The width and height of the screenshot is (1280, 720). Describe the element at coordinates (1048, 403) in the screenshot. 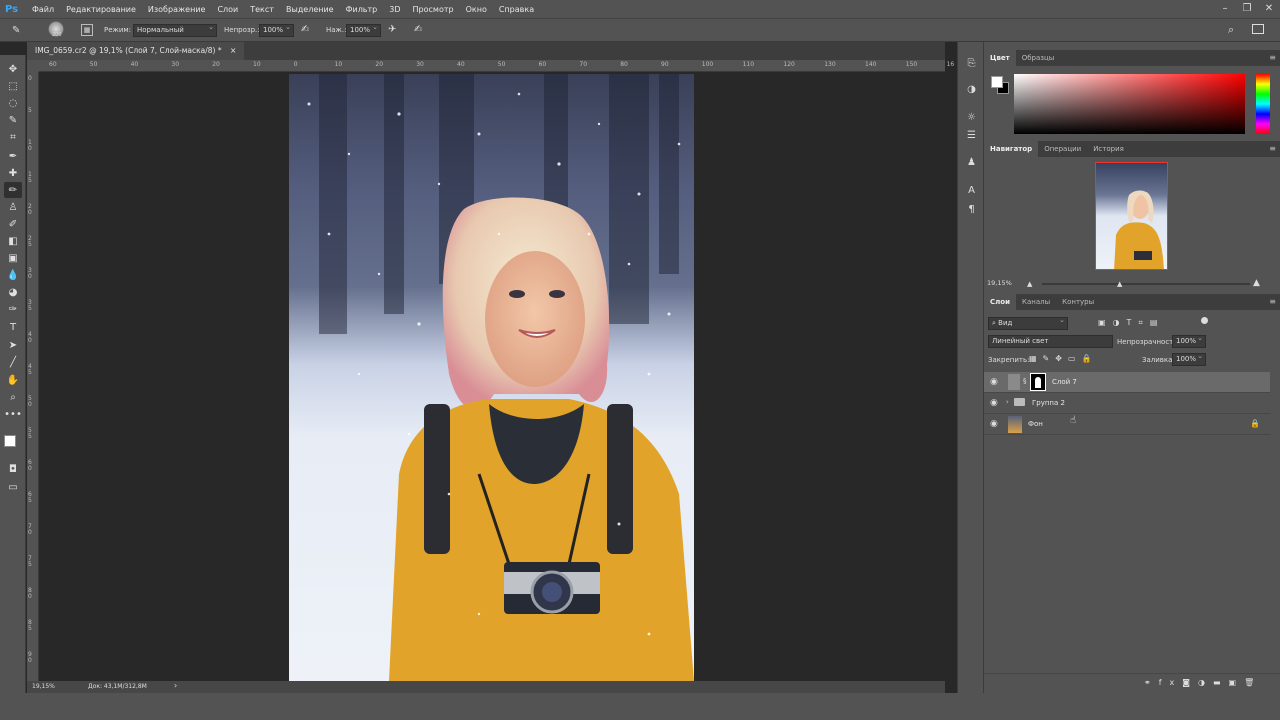

I see `layer-name: Группа 2` at that location.